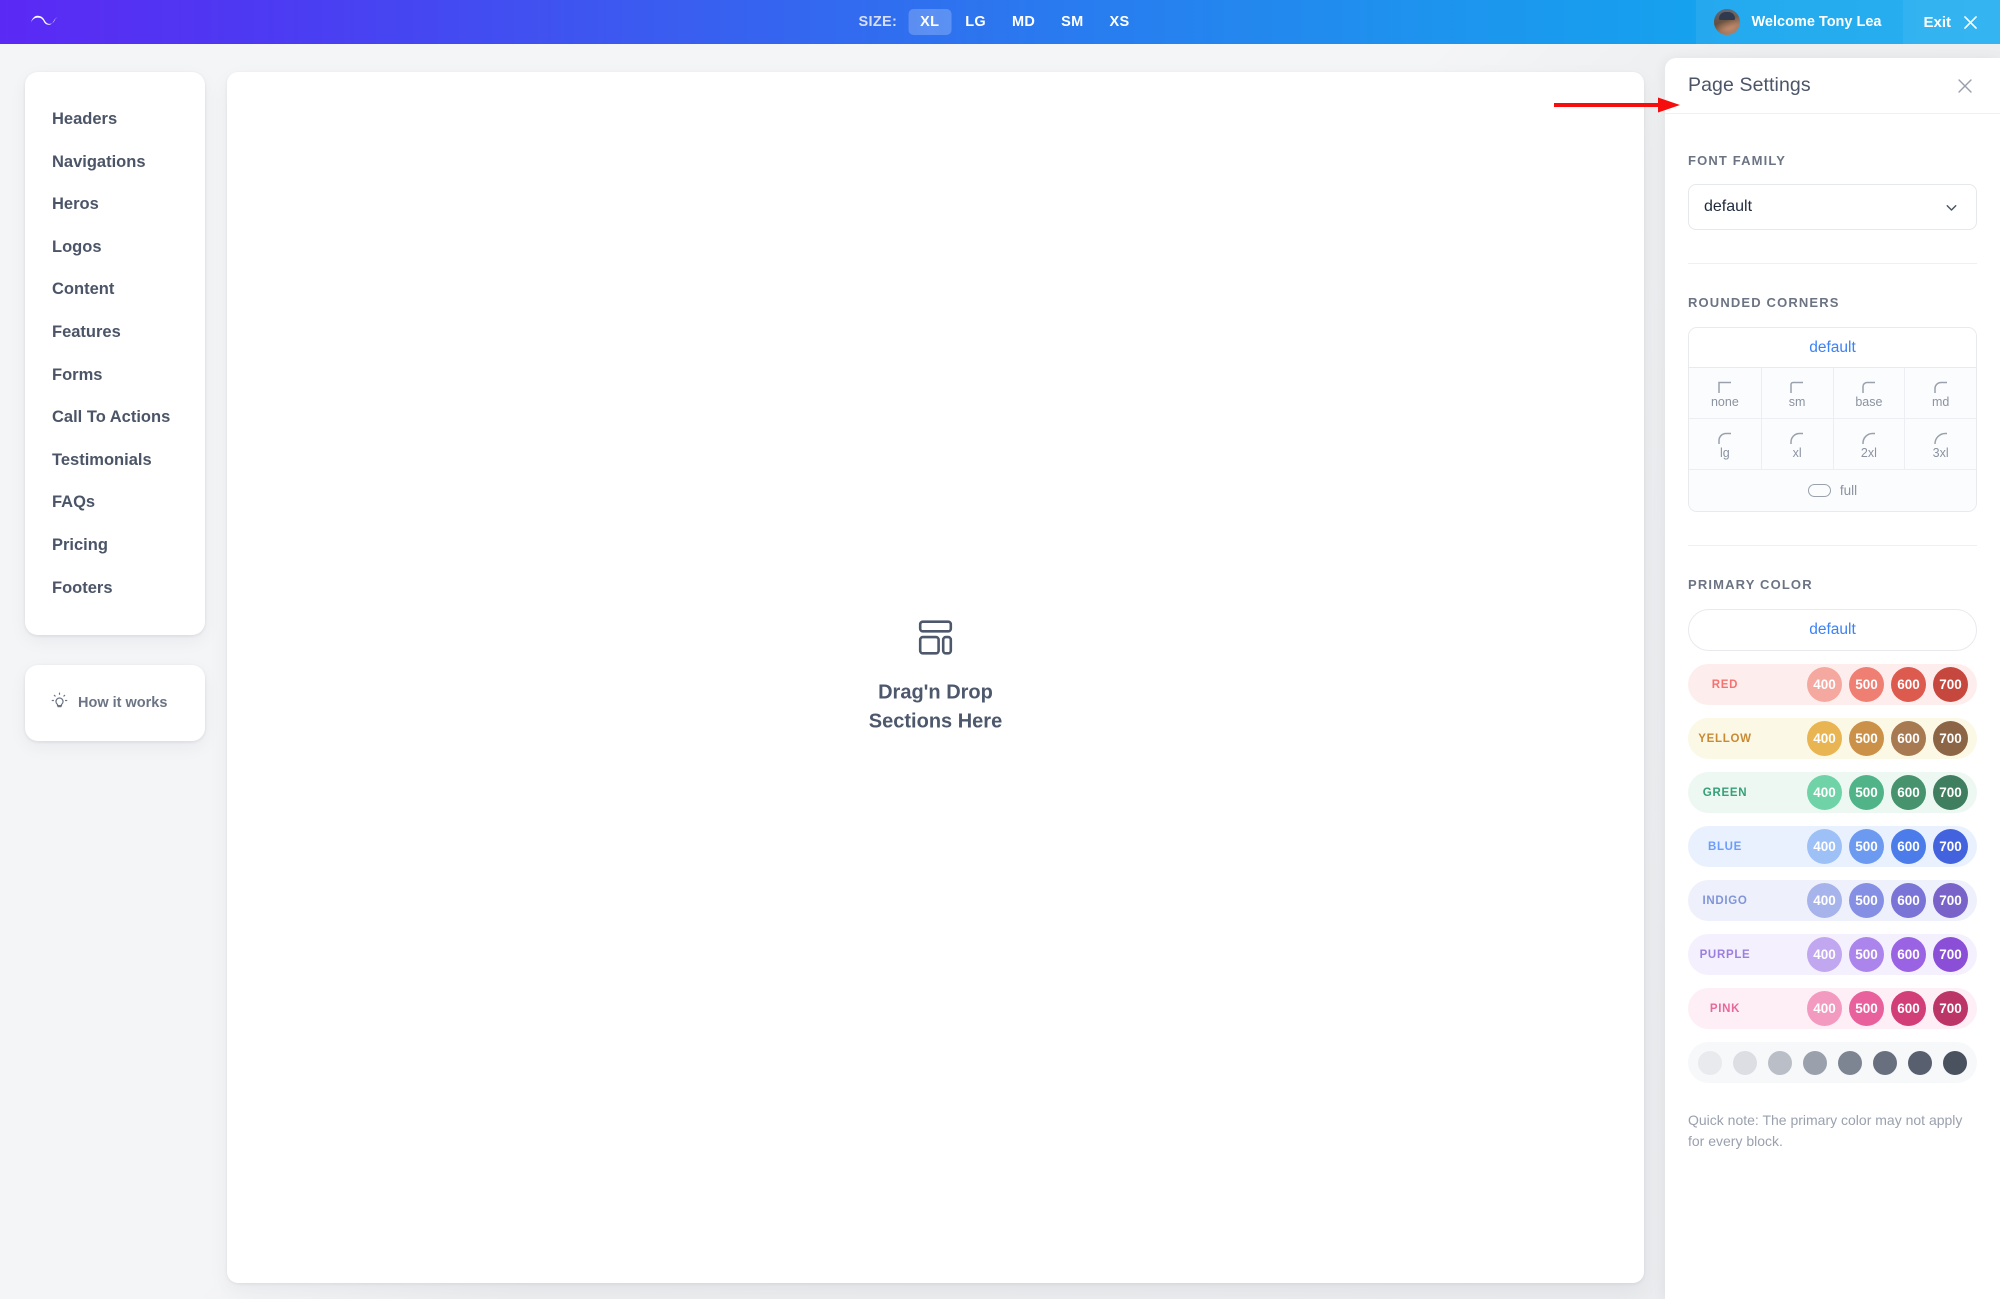 This screenshot has width=2000, height=1299. I want to click on rounded-corner-label: lg, so click(1725, 452).